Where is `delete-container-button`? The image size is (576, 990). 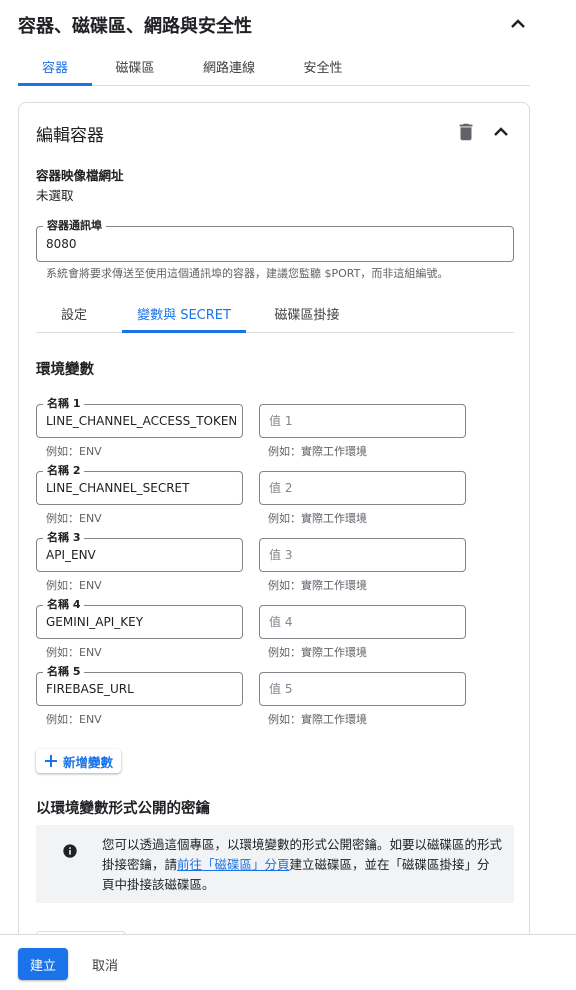
delete-container-button is located at coordinates (466, 132).